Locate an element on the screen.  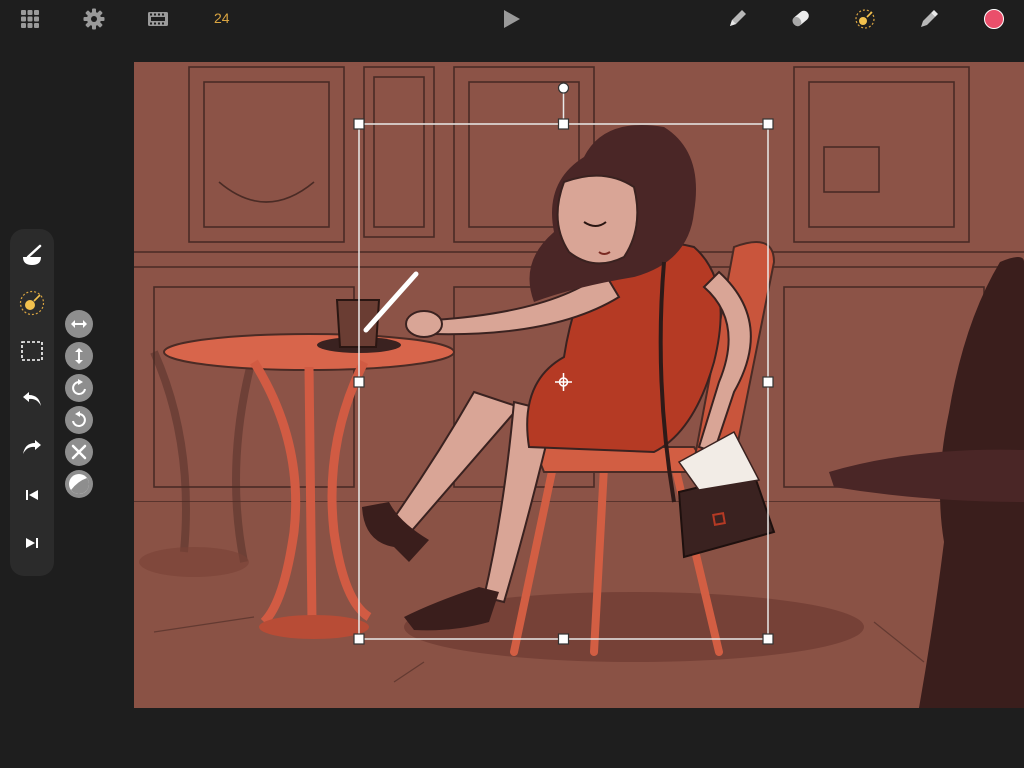
rotate-handle is located at coordinates (563, 88).